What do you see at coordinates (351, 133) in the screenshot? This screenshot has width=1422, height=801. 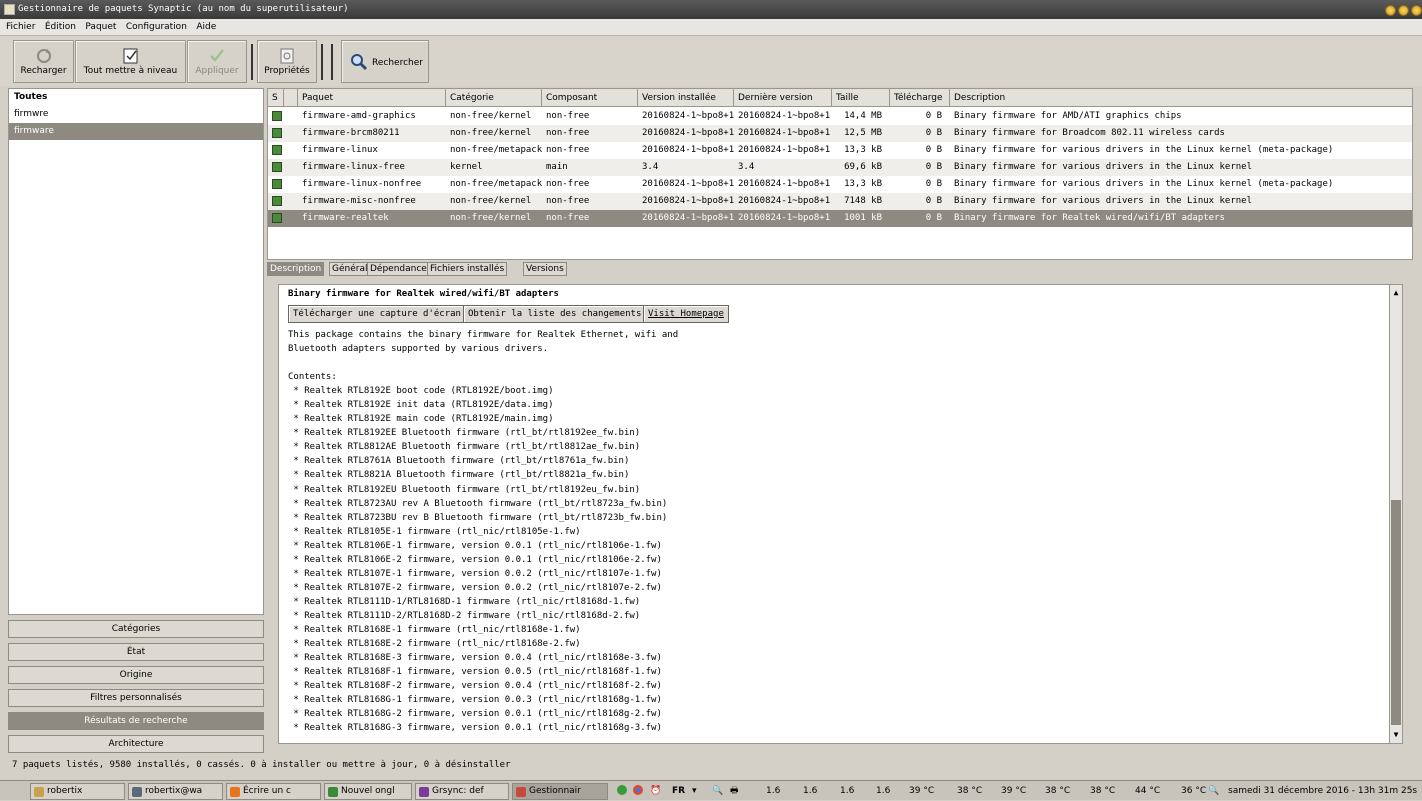 I see `package-name: firmware-brcm80211` at bounding box center [351, 133].